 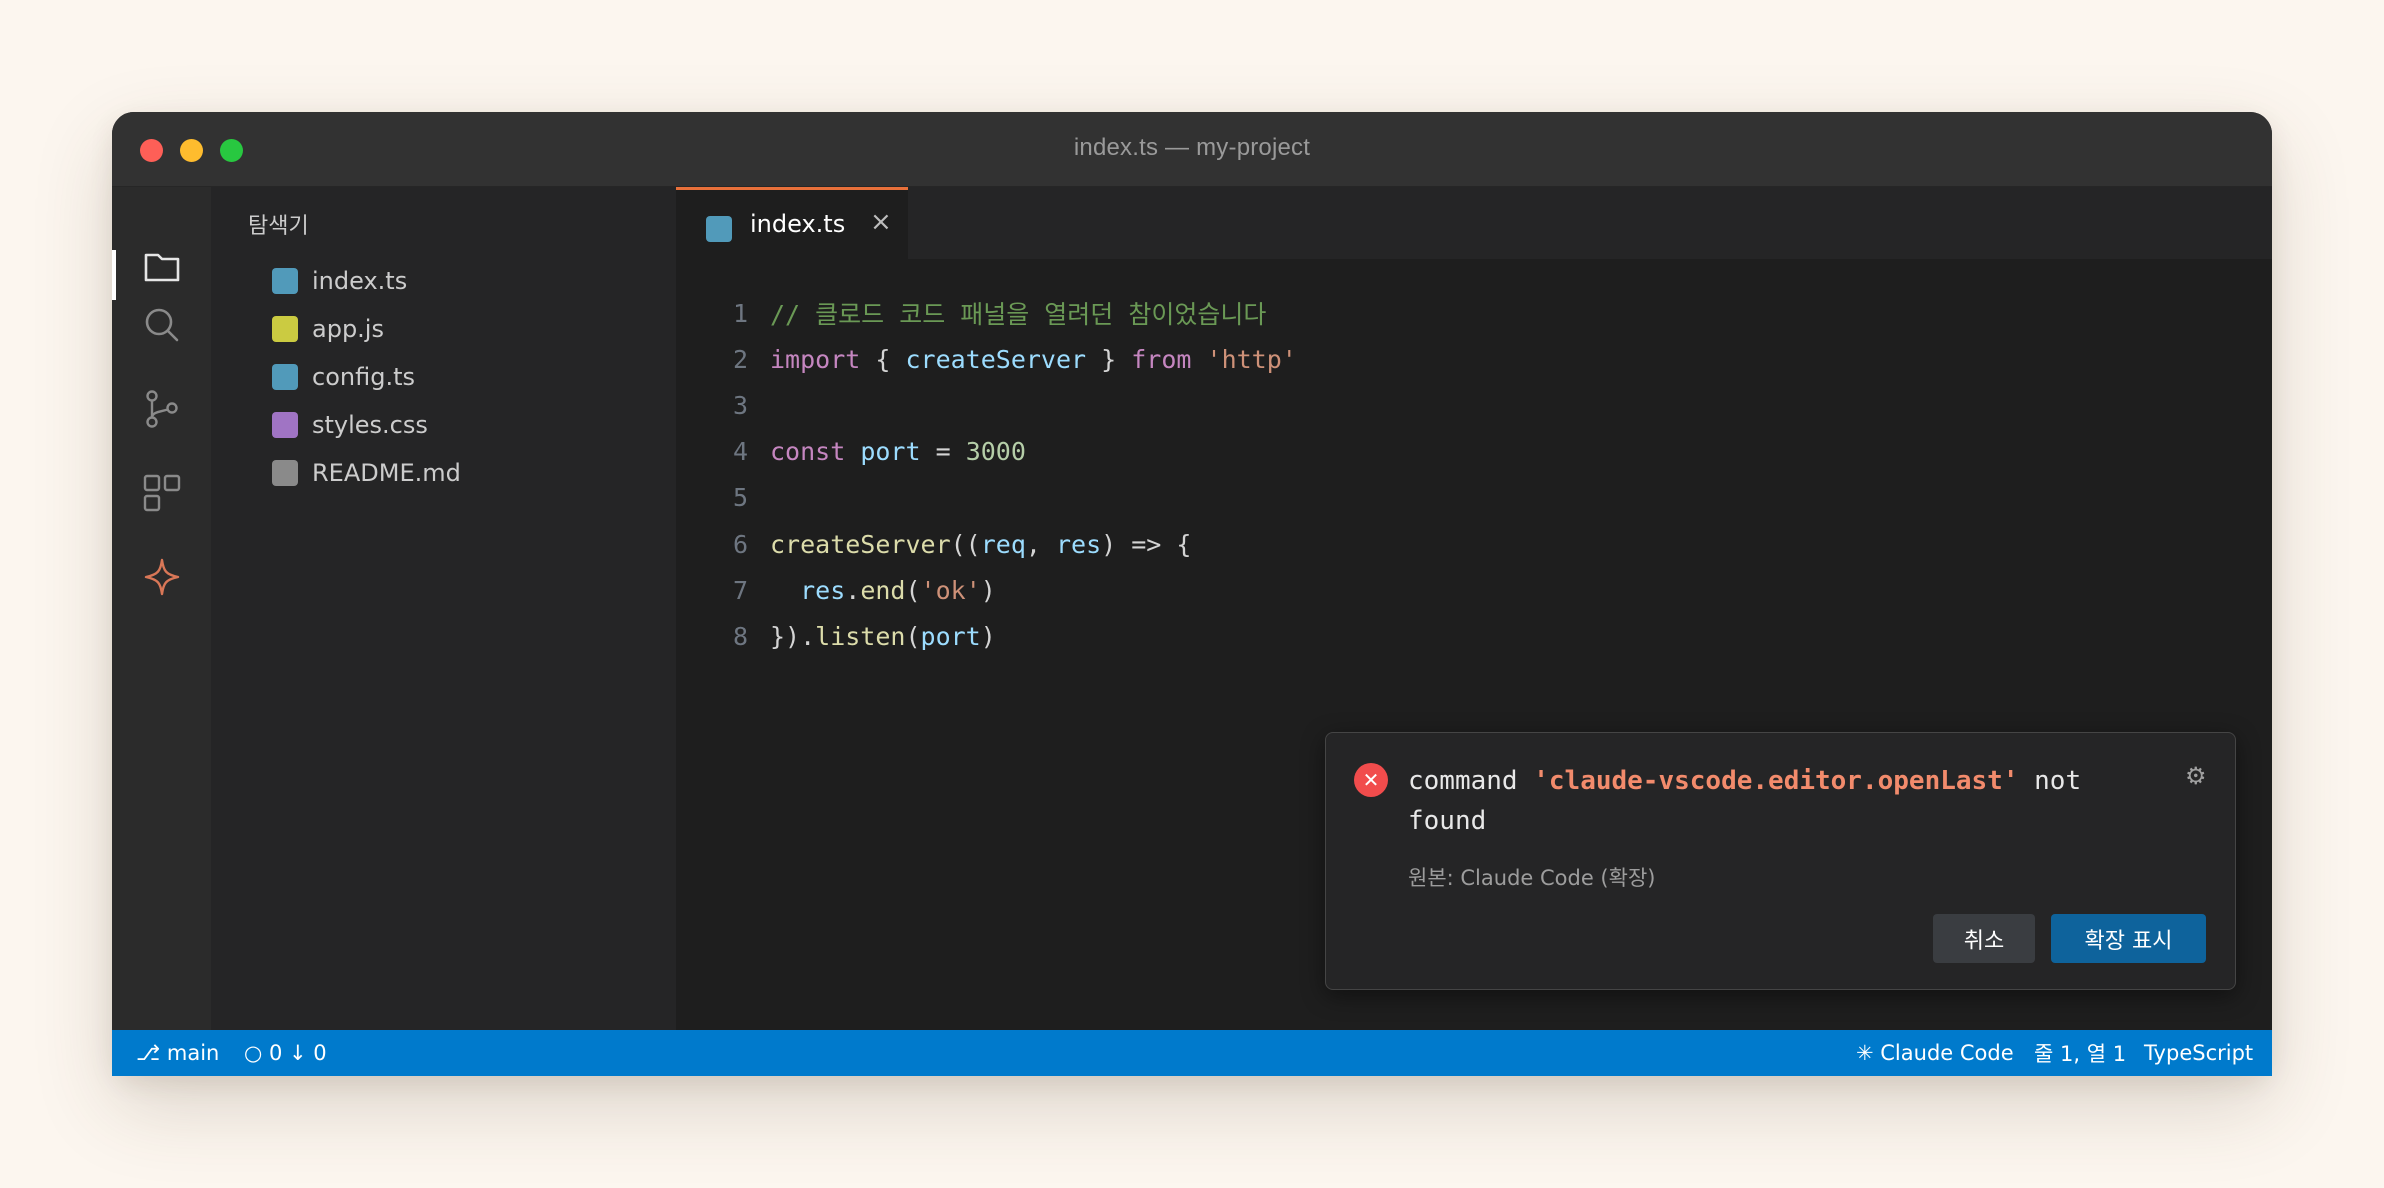 I want to click on file-item-config-ts: config.ts, so click(x=343, y=377).